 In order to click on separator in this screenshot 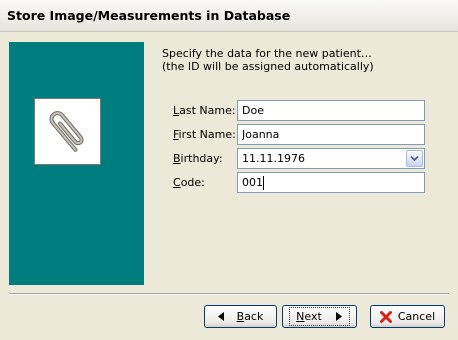, I will do `click(229, 294)`.